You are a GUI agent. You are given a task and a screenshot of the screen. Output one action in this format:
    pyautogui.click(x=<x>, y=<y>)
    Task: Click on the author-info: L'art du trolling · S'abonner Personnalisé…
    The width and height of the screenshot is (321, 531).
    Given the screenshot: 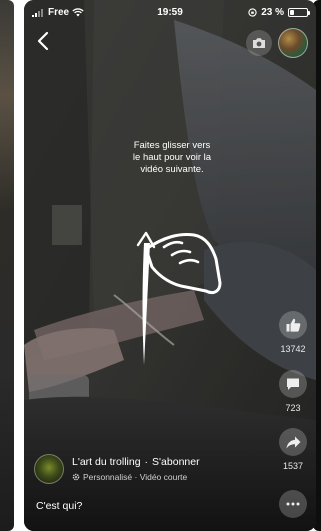 What is the action you would take?
    pyautogui.click(x=154, y=470)
    